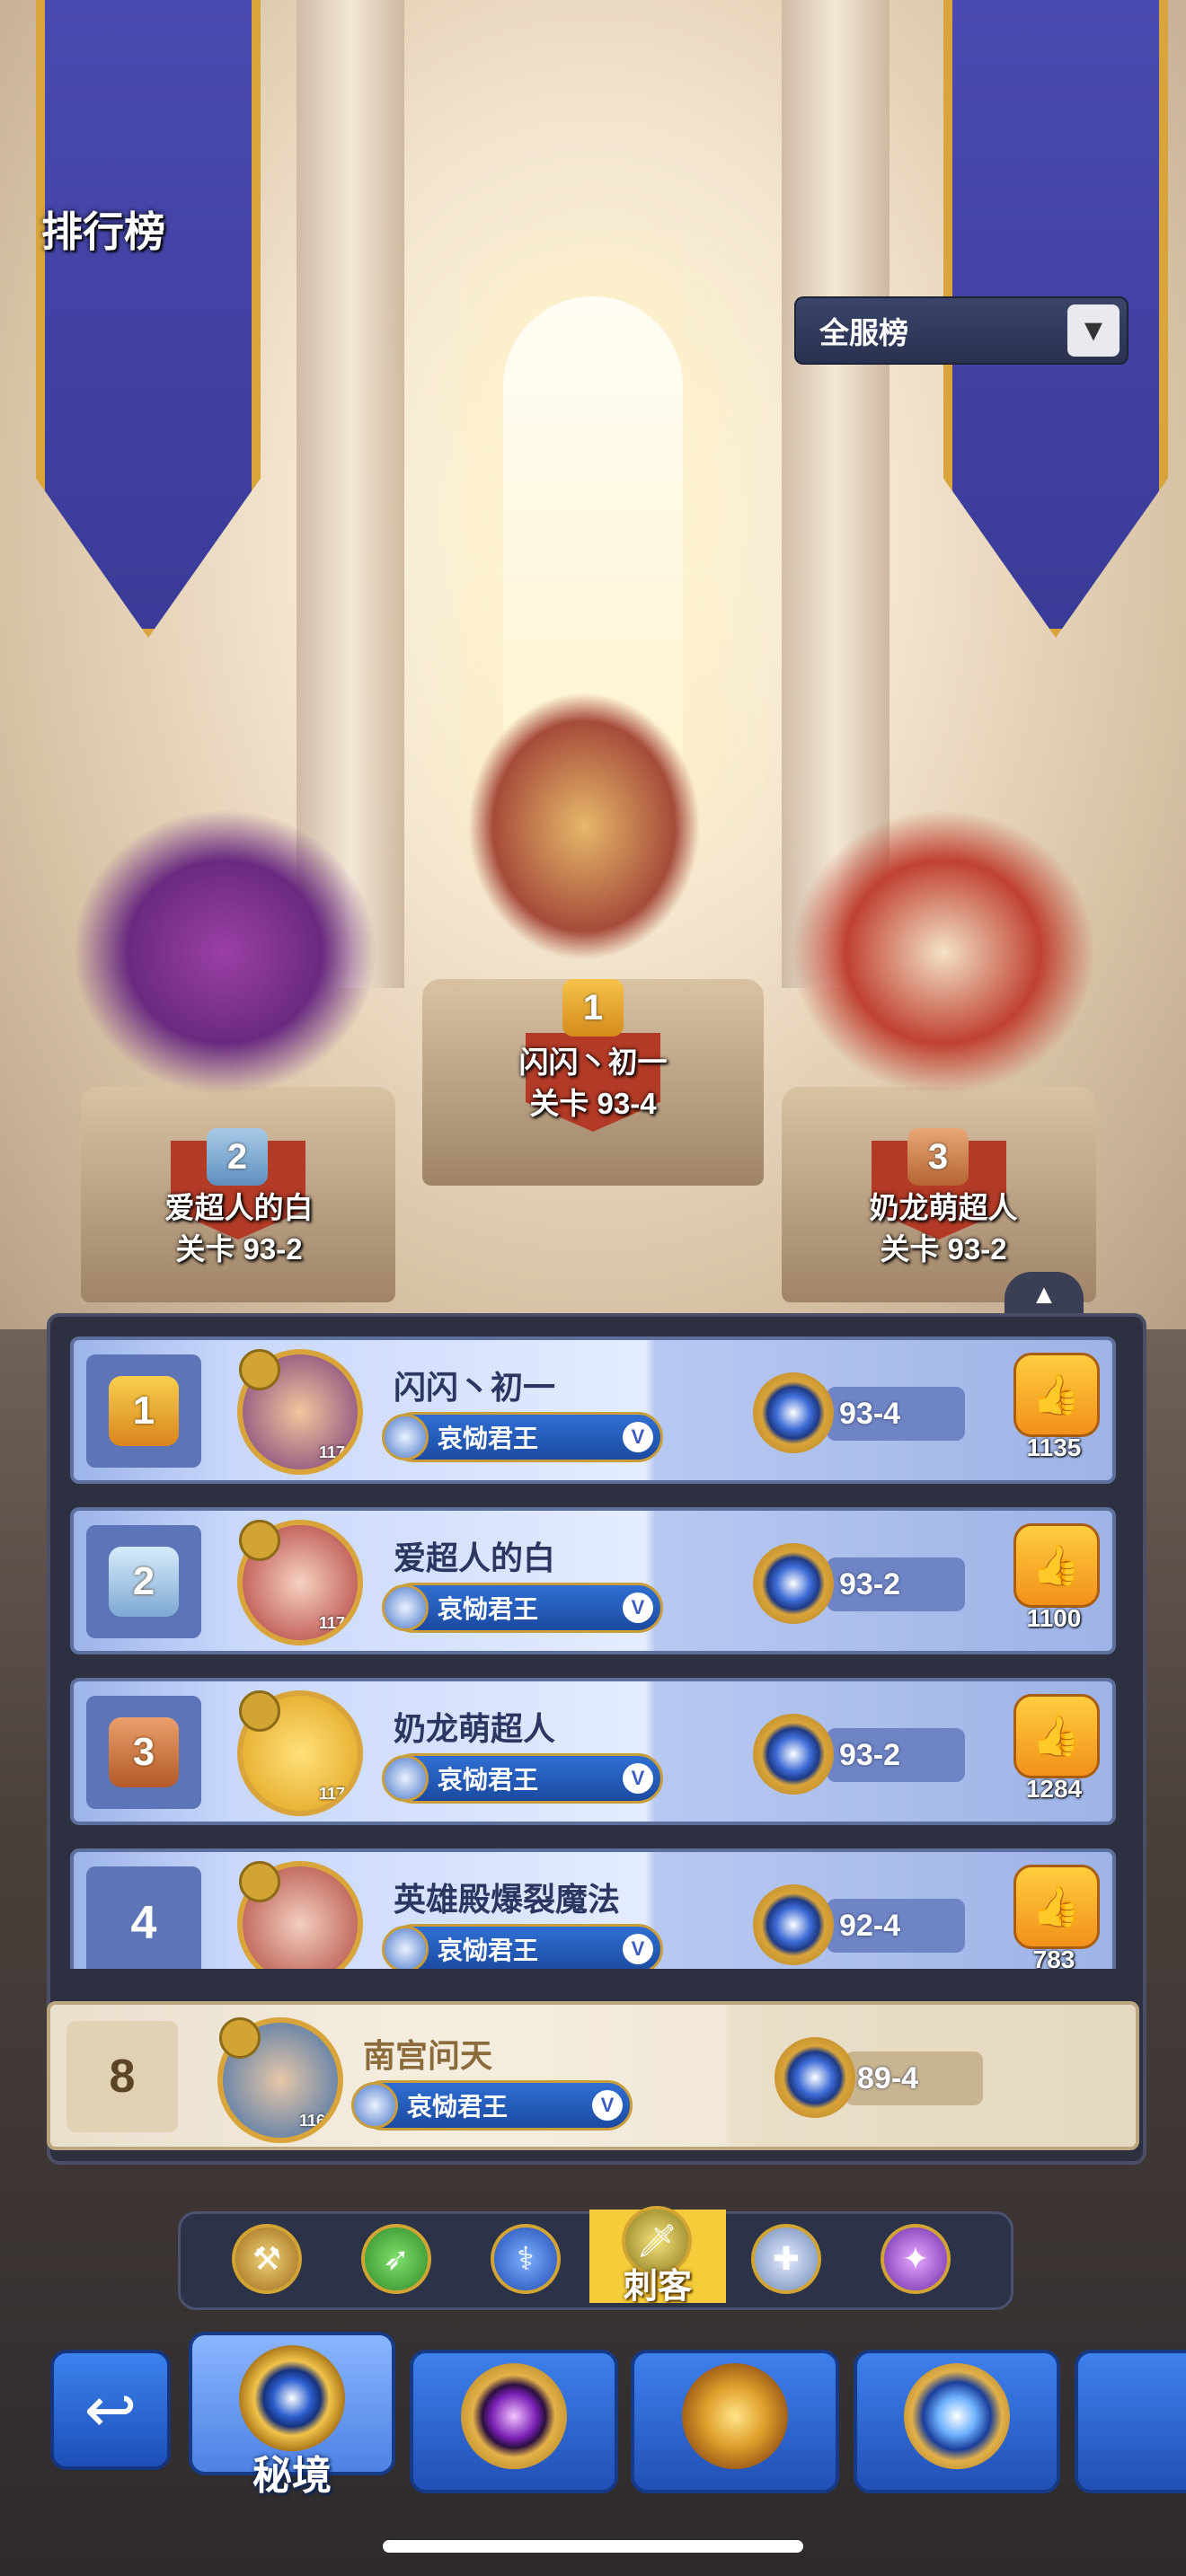  Describe the element at coordinates (786, 2259) in the screenshot. I see `priest-cross-icon: ✚` at that location.